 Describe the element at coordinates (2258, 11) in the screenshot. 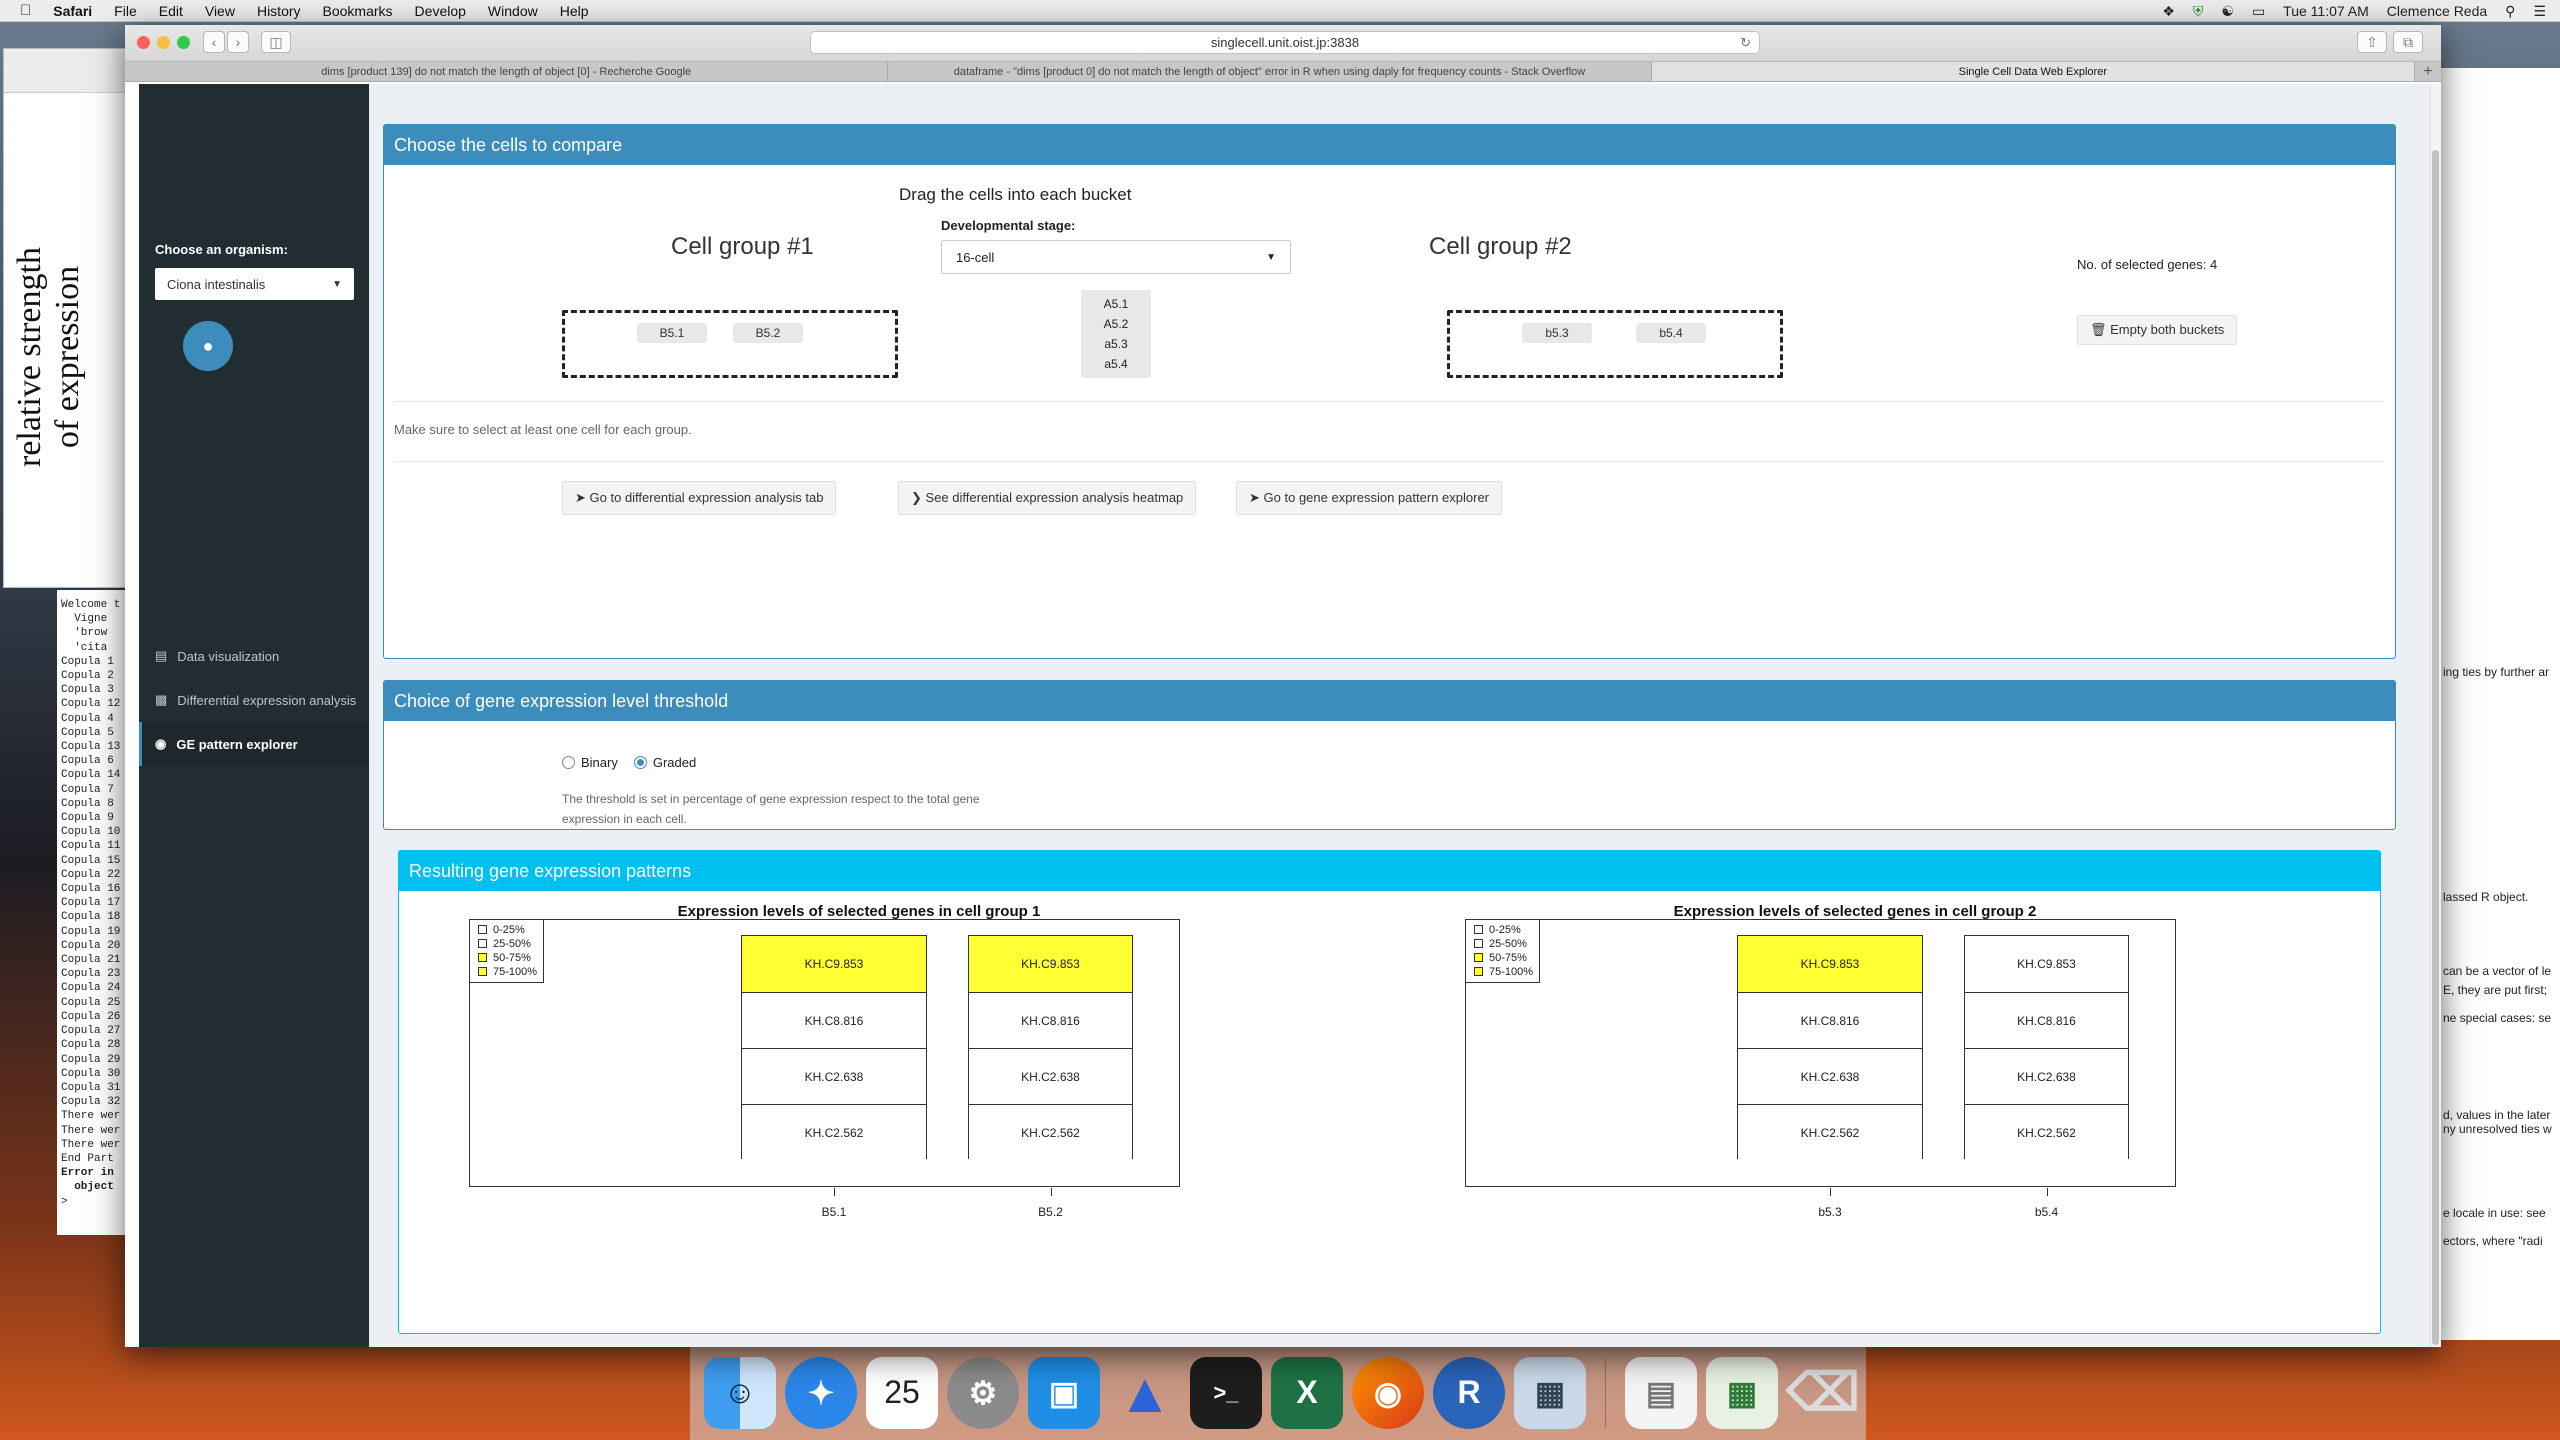

I see `display-icon: ▭` at that location.